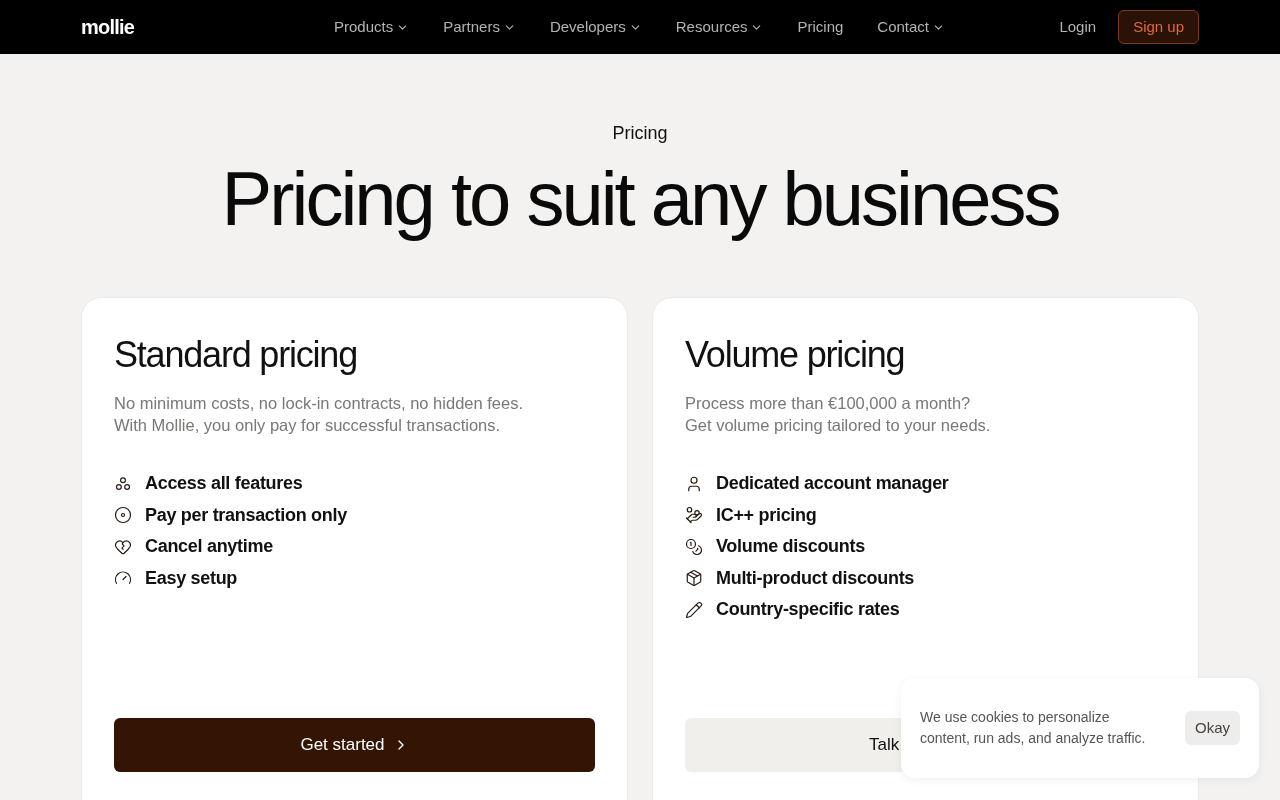 The height and width of the screenshot is (800, 1280). I want to click on feature-label: Volume discounts, so click(790, 547).